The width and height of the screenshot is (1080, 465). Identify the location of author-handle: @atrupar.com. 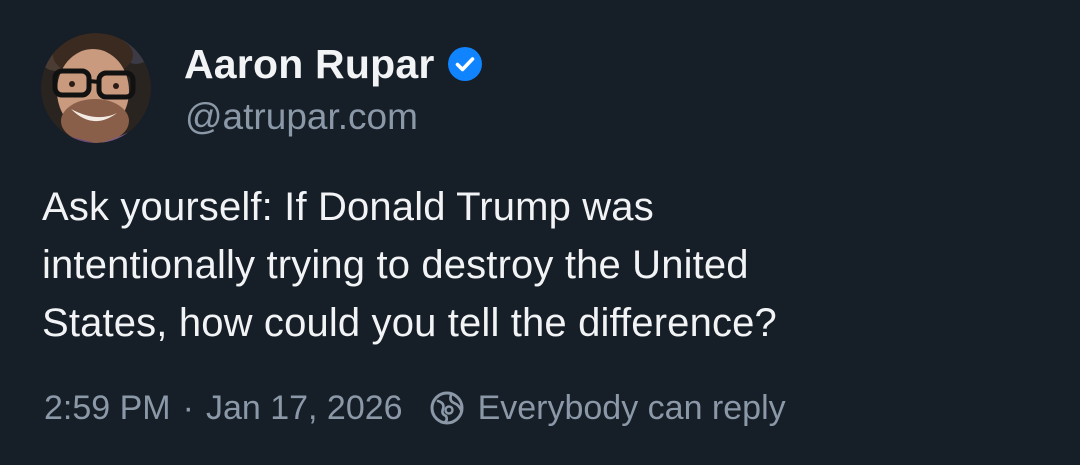
(301, 117).